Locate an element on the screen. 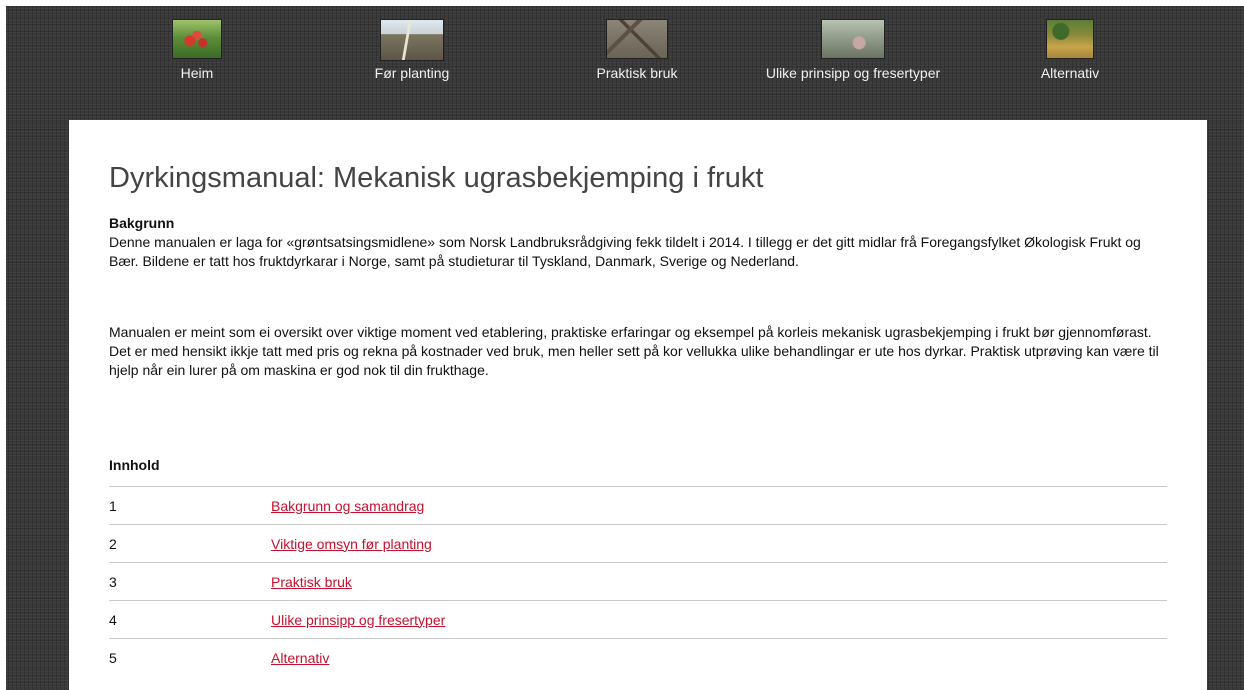 The height and width of the screenshot is (690, 1244). section-heading-bakgrunn: Bakgrunn is located at coordinates (142, 223).